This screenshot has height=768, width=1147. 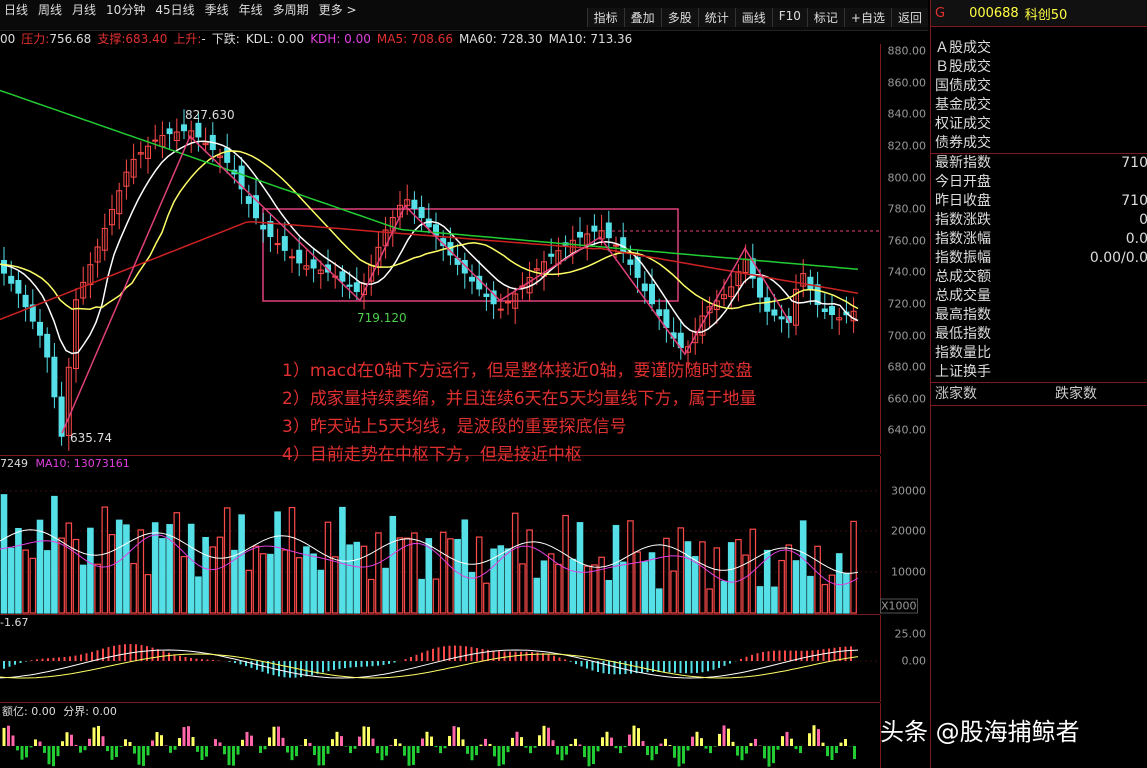 What do you see at coordinates (429, 664) in the screenshot?
I see `macd-dif-line` at bounding box center [429, 664].